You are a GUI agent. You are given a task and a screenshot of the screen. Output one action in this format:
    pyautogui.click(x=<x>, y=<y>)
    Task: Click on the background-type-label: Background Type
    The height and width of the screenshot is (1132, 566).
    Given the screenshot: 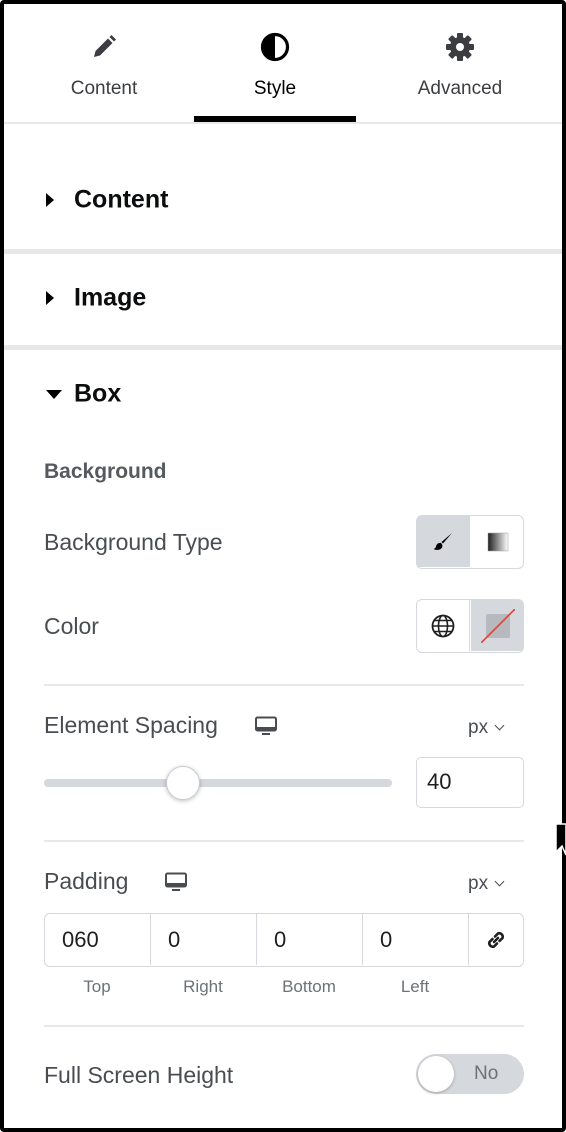 What is the action you would take?
    pyautogui.click(x=133, y=542)
    